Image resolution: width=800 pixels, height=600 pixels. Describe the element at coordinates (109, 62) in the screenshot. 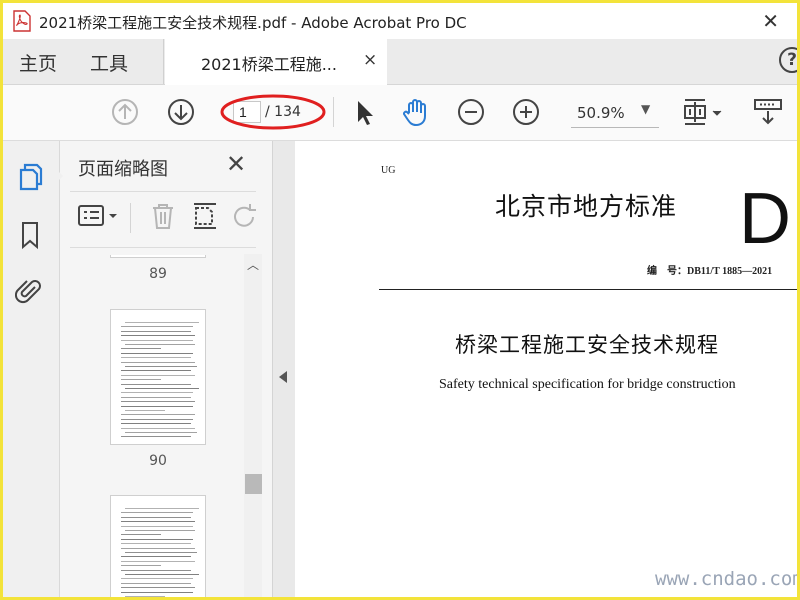

I see `nav-tools-tab: 工具` at that location.